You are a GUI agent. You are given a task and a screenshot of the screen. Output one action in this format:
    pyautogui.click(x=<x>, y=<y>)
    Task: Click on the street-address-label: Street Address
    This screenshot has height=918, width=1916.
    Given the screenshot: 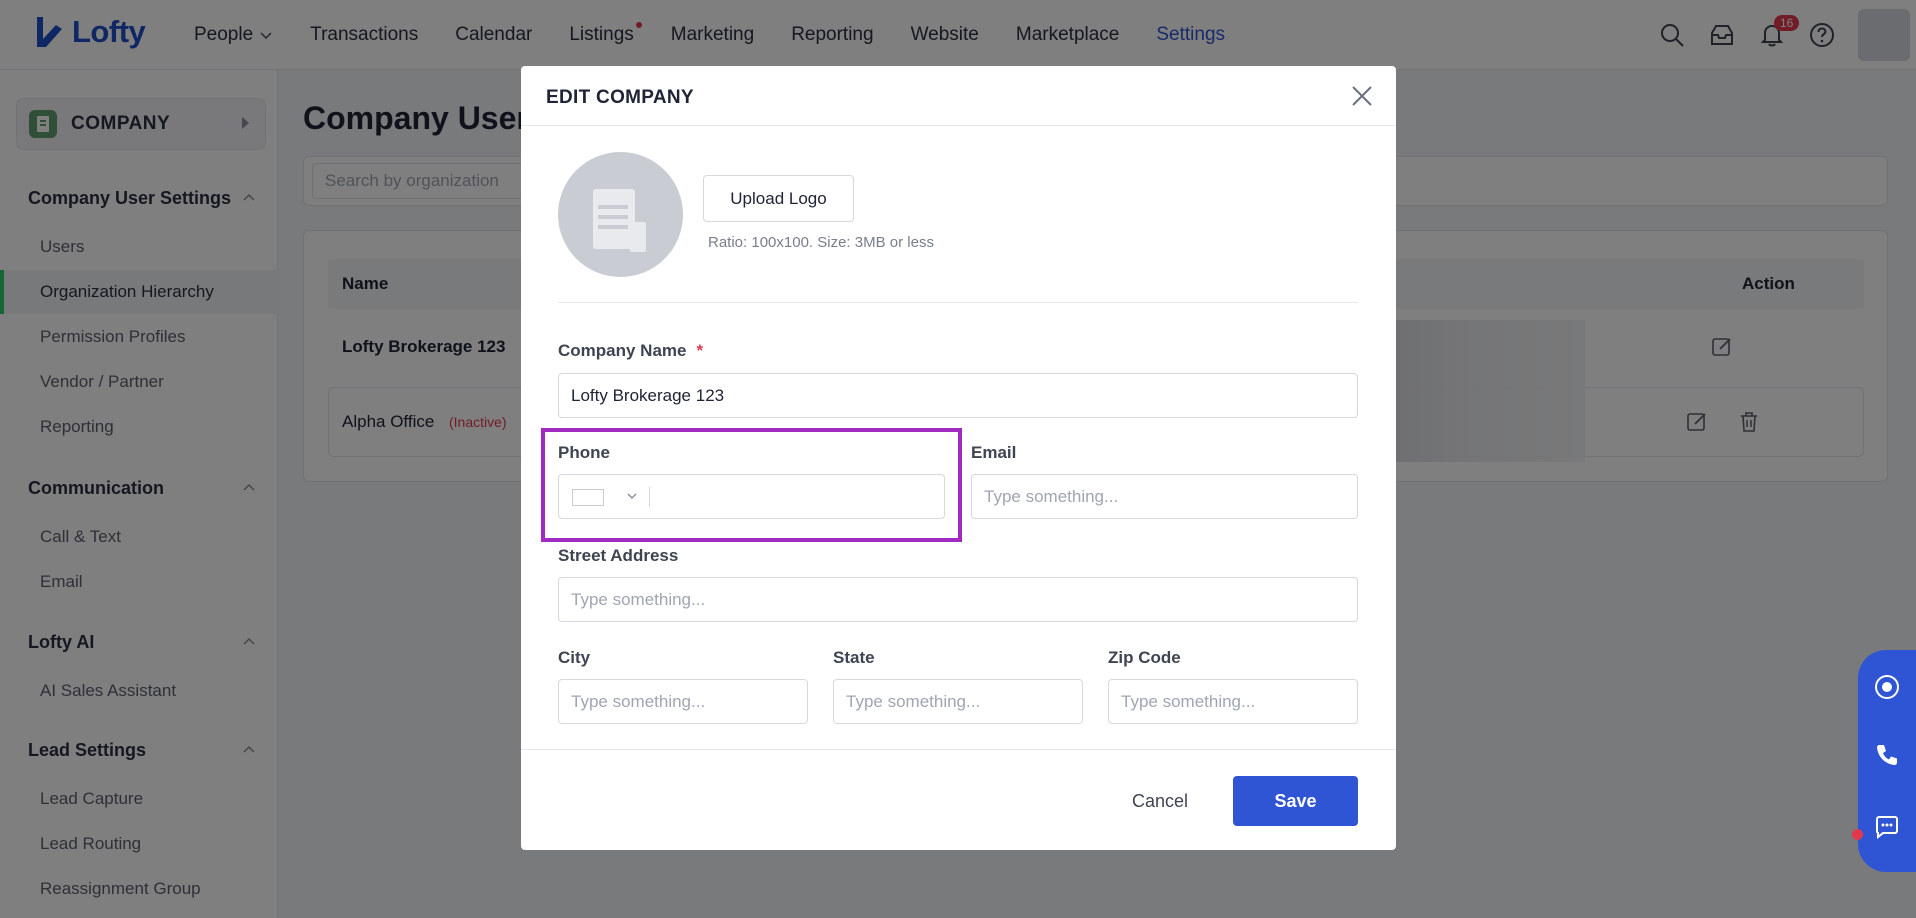 What is the action you would take?
    pyautogui.click(x=618, y=555)
    